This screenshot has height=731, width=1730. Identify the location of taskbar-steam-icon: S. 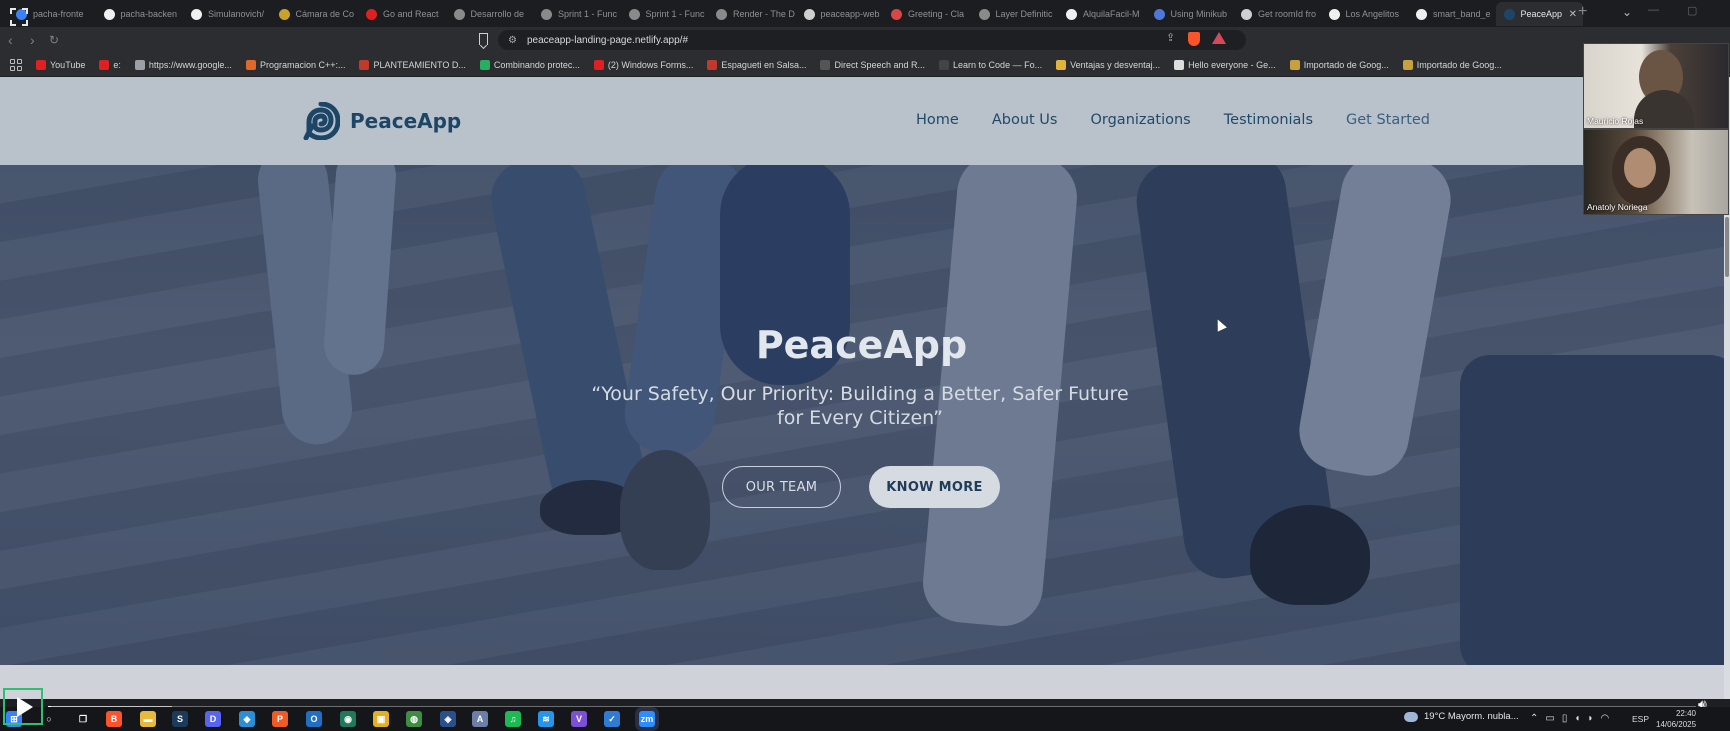
(180, 719).